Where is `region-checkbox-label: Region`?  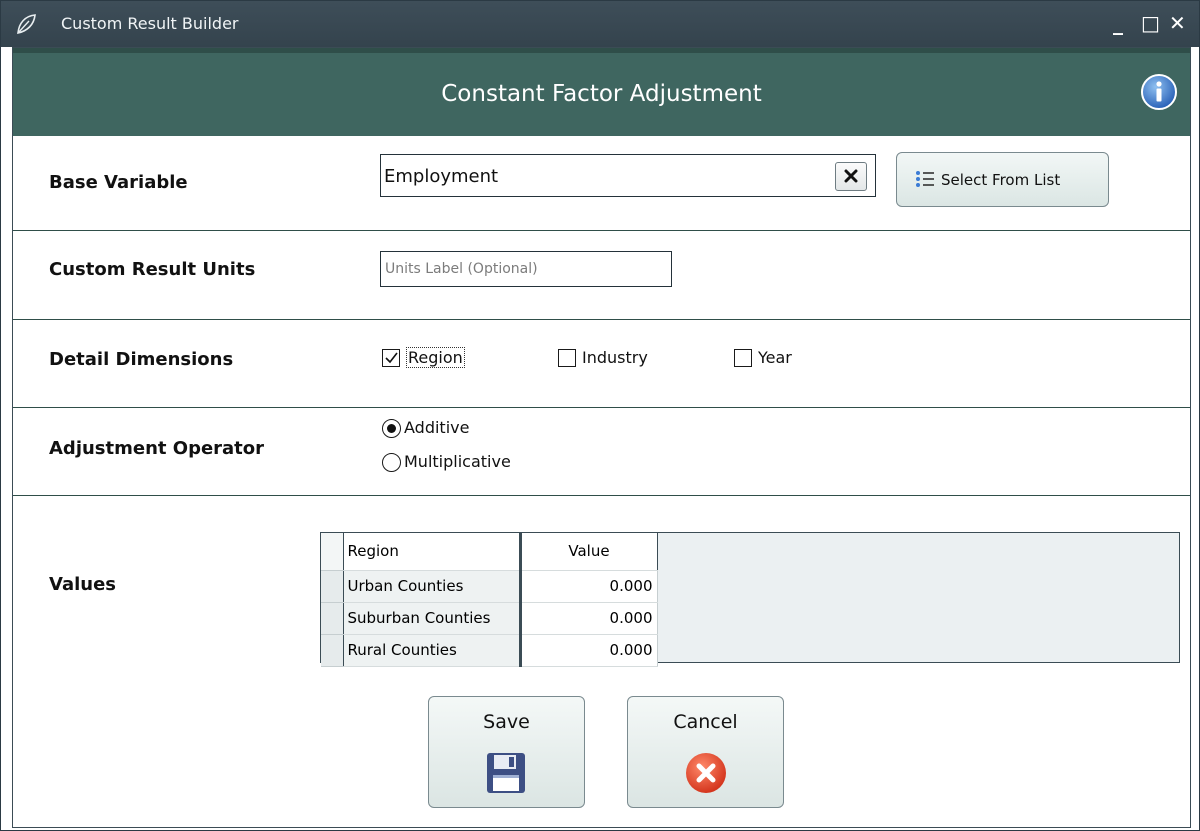
region-checkbox-label: Region is located at coordinates (435, 357).